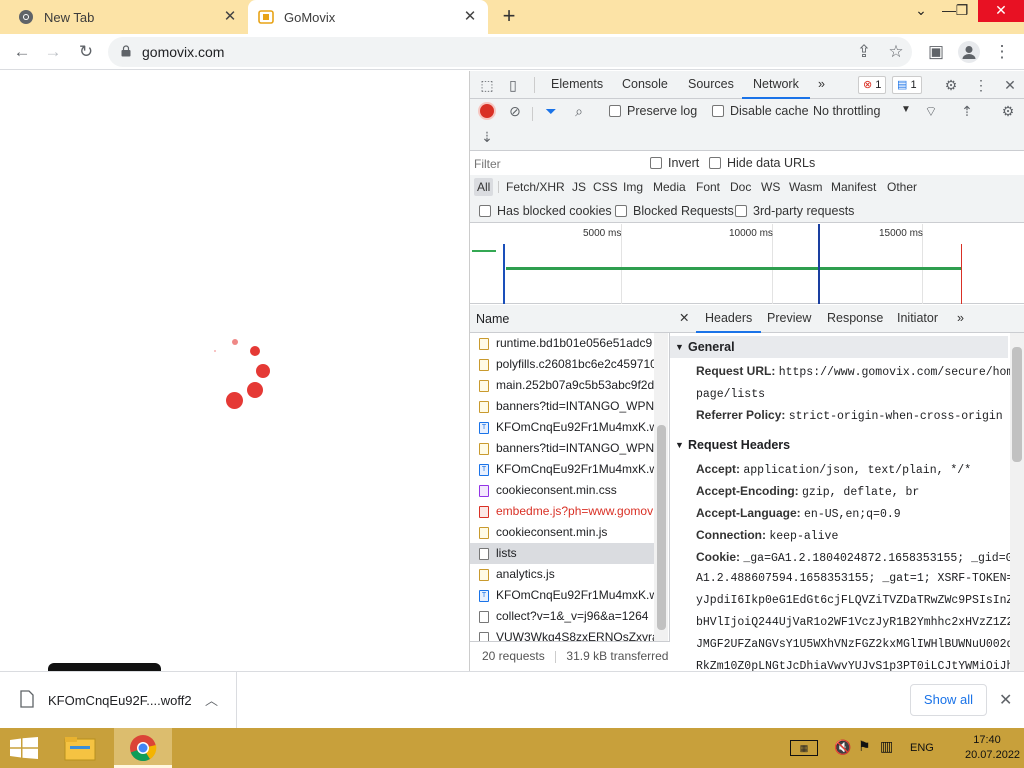  I want to click on tab-preview: Preview, so click(789, 319).